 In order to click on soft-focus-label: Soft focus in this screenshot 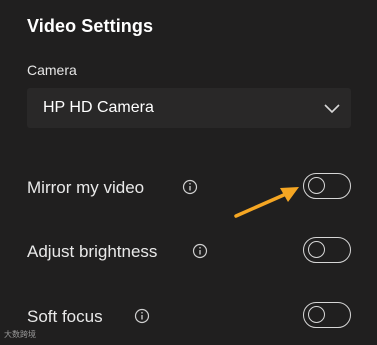, I will do `click(65, 316)`.